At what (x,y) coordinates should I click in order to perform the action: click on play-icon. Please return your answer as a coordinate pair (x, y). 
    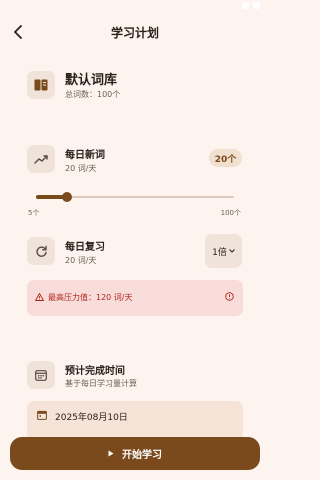
    Looking at the image, I should click on (111, 453).